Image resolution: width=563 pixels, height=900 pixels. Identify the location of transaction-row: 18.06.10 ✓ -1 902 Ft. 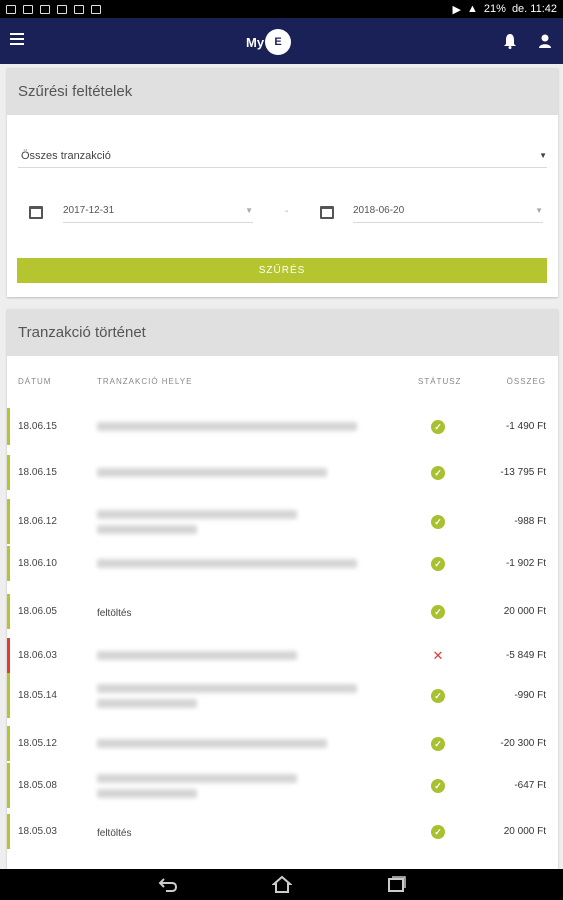
(282, 563).